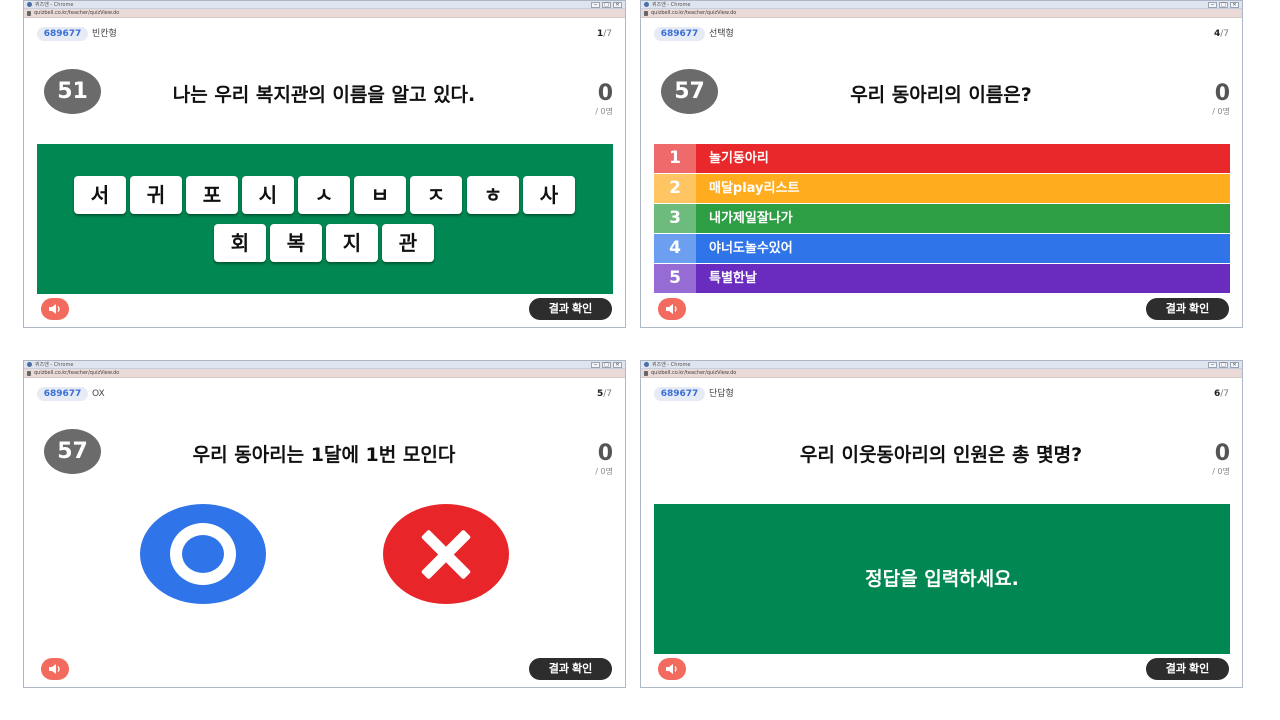 The width and height of the screenshot is (1280, 720). I want to click on answer-option-3: 3 내가제일잘나가, so click(942, 218).